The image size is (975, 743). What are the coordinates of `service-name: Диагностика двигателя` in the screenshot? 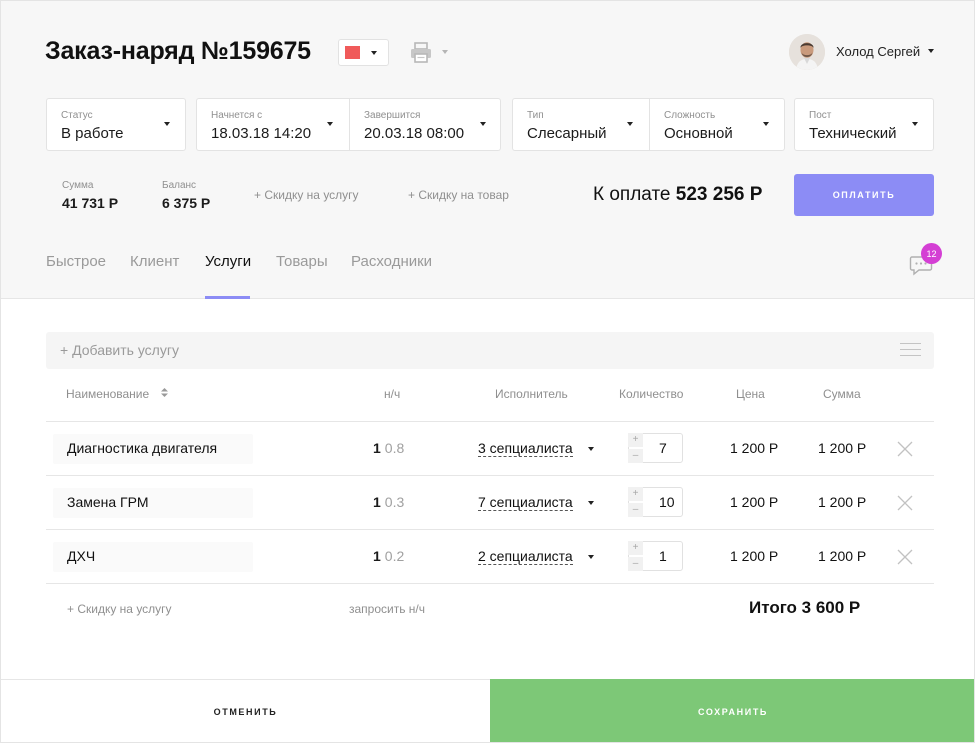 It's located at (142, 448).